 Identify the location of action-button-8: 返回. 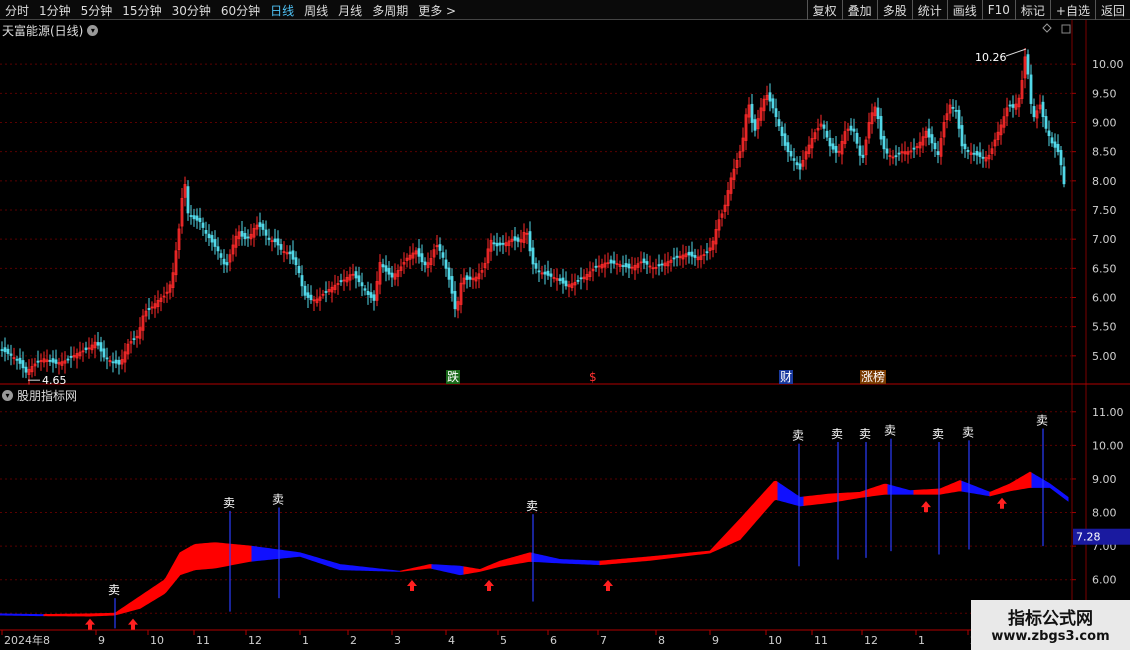
(1112, 10).